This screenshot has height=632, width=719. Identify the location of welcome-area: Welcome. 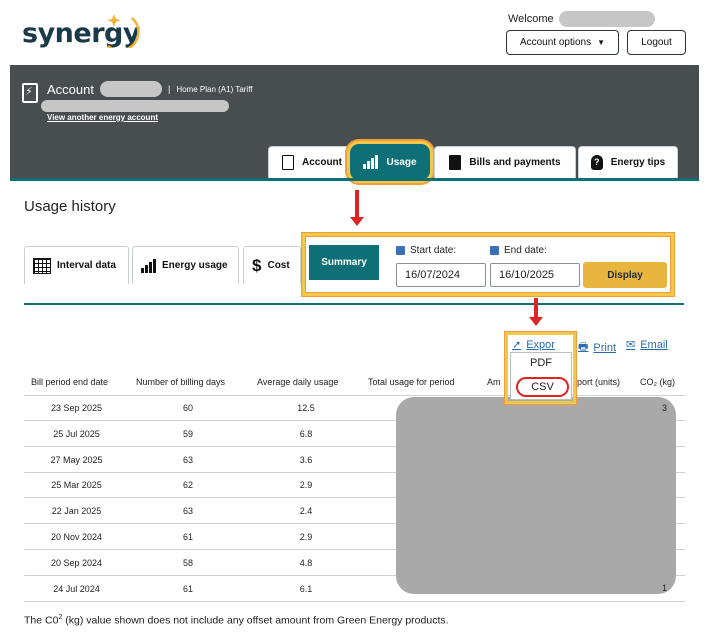
(581, 19).